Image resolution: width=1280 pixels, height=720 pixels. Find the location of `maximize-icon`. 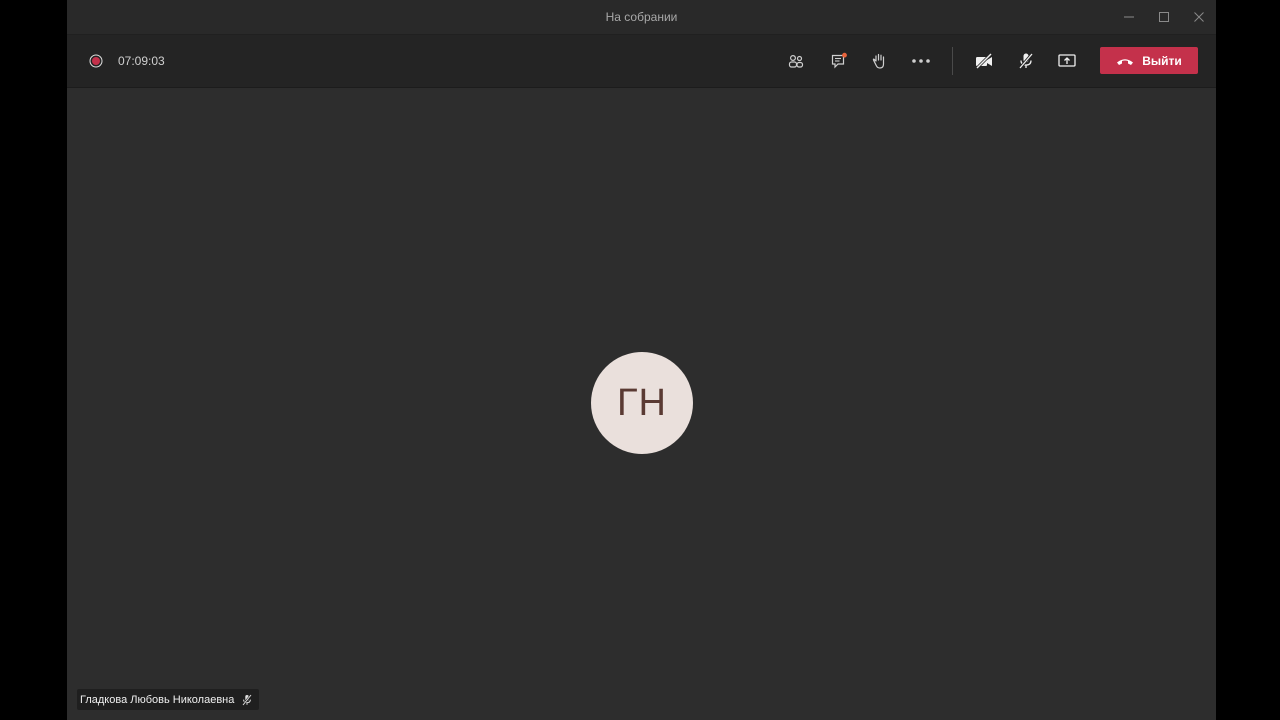

maximize-icon is located at coordinates (1164, 17).